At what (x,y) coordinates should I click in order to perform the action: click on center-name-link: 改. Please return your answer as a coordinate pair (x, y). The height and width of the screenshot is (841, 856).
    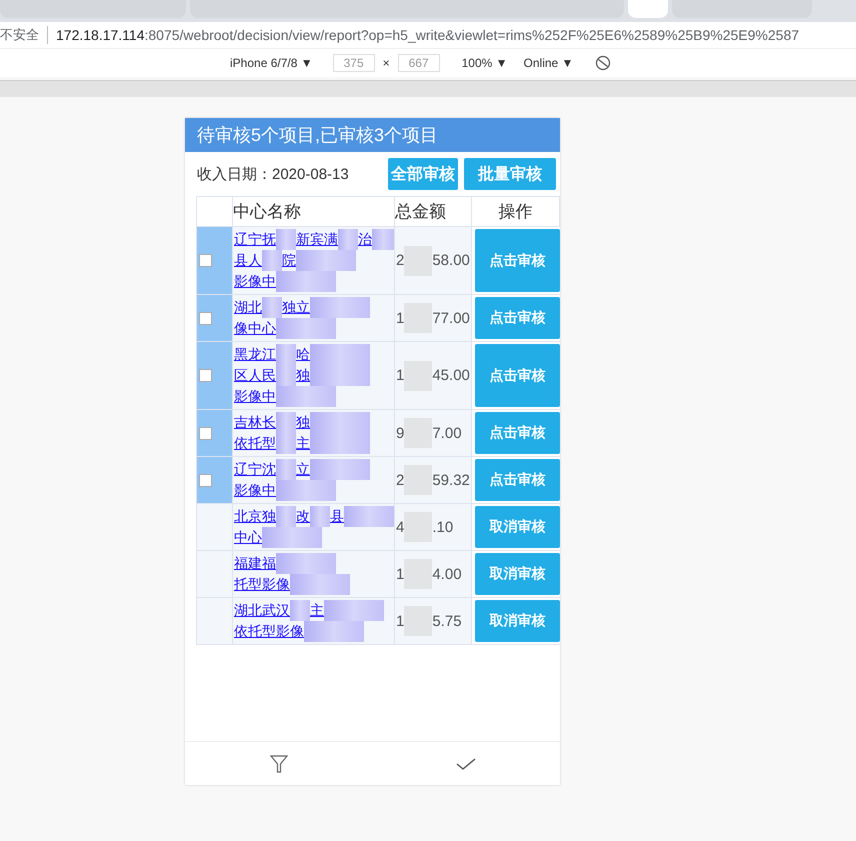
    Looking at the image, I should click on (303, 516).